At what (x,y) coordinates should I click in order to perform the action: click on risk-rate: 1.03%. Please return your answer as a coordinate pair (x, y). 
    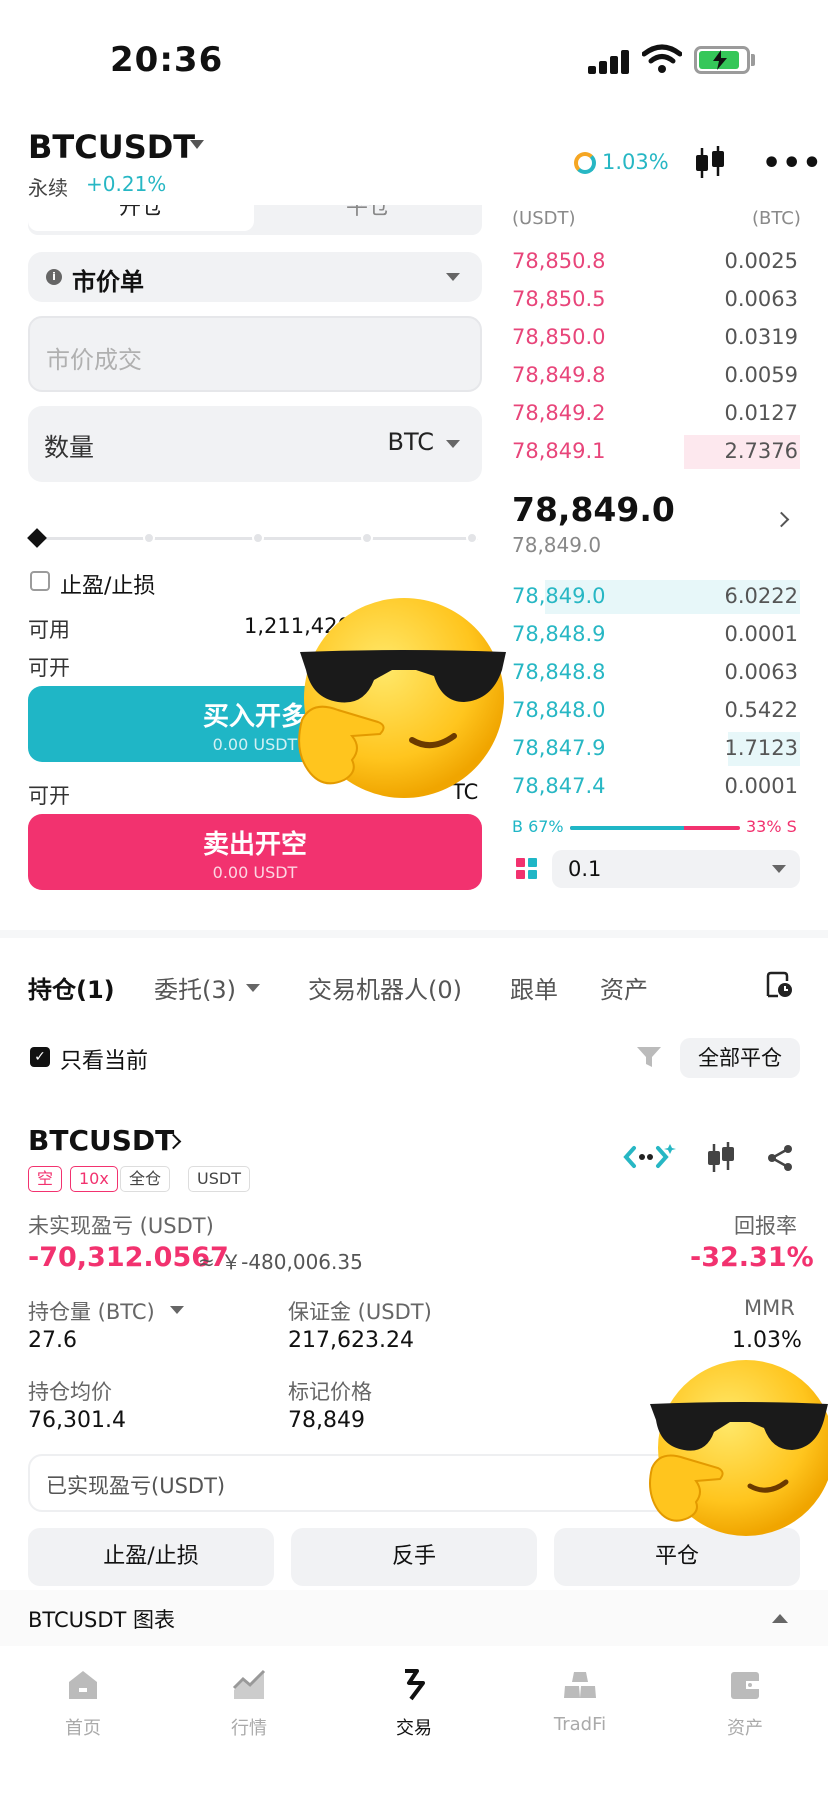
    Looking at the image, I should click on (635, 162).